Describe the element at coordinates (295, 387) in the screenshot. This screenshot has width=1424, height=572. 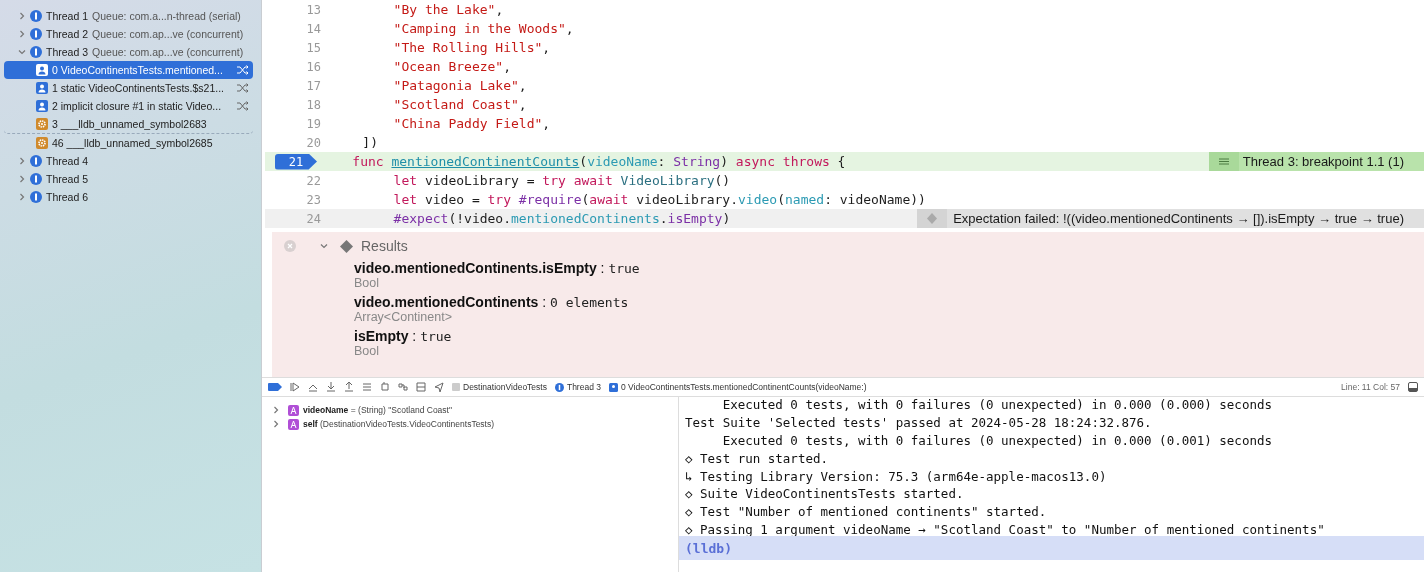
I see `continue-icon` at that location.